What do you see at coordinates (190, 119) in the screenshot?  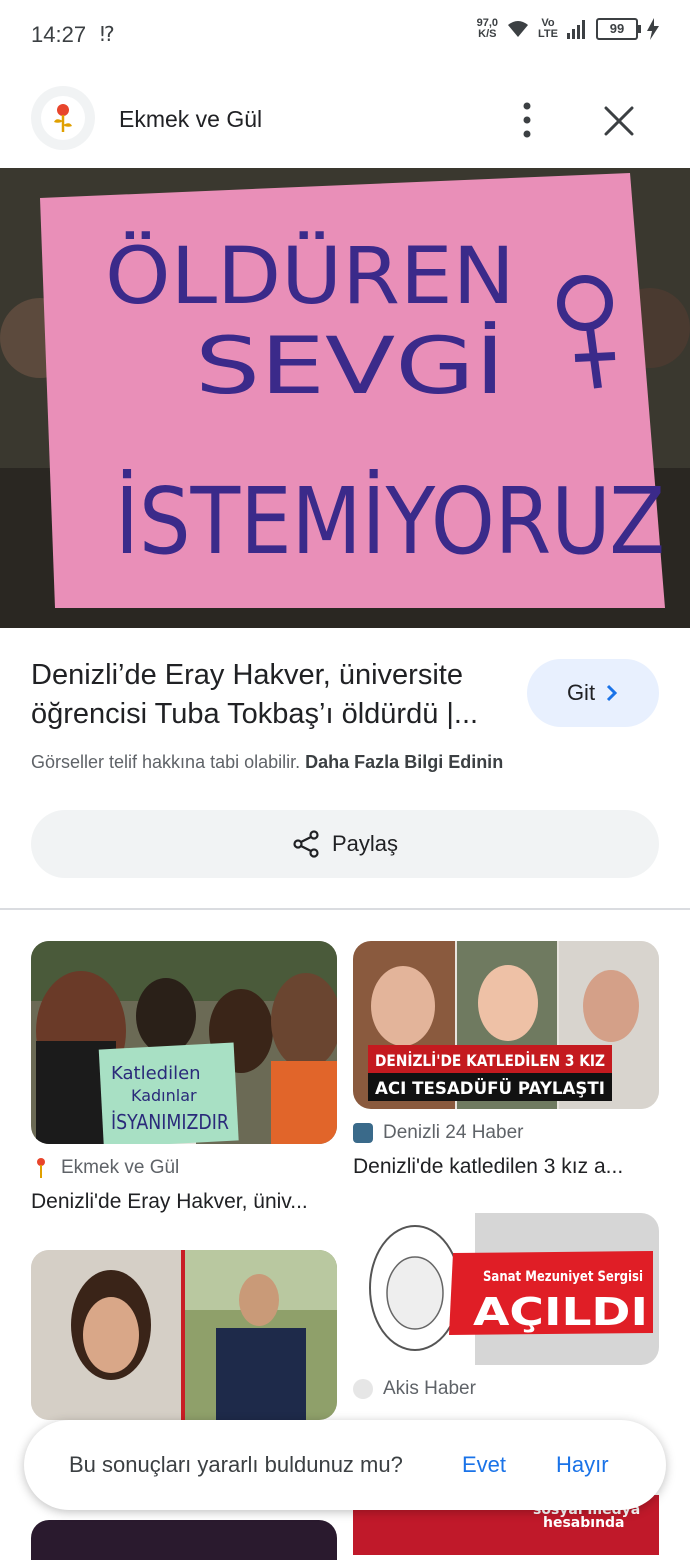 I see `site-name: Ekmek ve Gül` at bounding box center [190, 119].